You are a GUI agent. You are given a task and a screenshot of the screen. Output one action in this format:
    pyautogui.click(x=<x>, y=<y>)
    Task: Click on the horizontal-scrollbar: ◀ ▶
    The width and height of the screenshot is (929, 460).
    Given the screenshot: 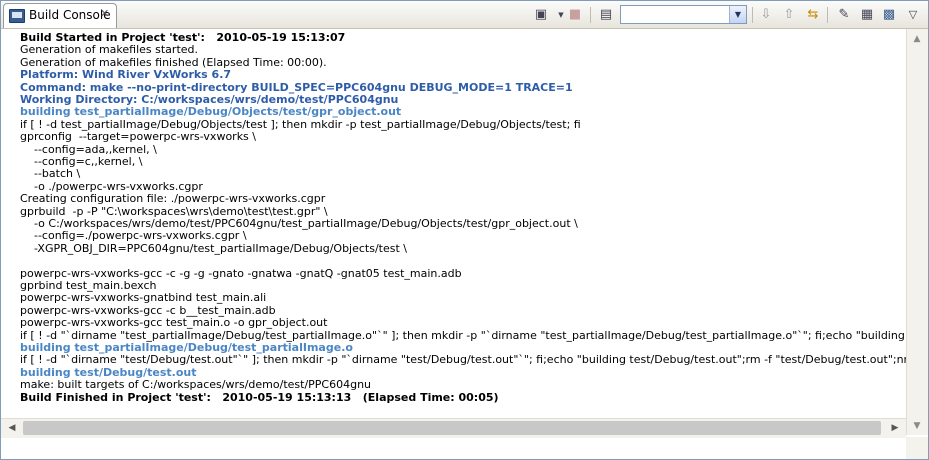 What is the action you would take?
    pyautogui.click(x=453, y=428)
    